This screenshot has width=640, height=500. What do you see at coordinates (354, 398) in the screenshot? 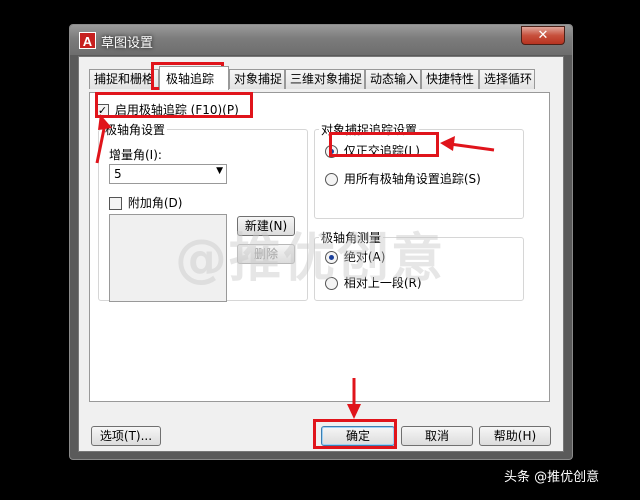
I see `arrow-to-ok-button` at bounding box center [354, 398].